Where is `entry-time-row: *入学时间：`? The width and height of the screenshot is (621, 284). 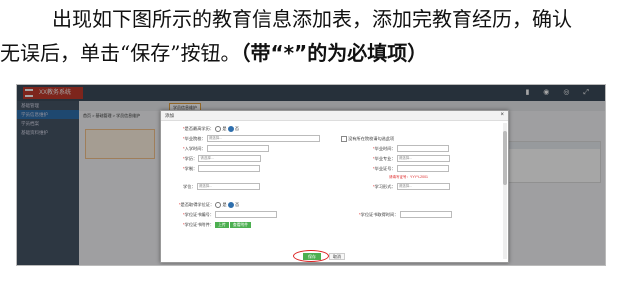
entry-time-row: *入学时间： is located at coordinates (226, 149).